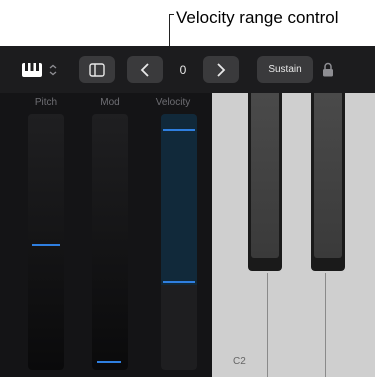 This screenshot has height=377, width=375. I want to click on toolbar: 0 Sustain, so click(187, 69).